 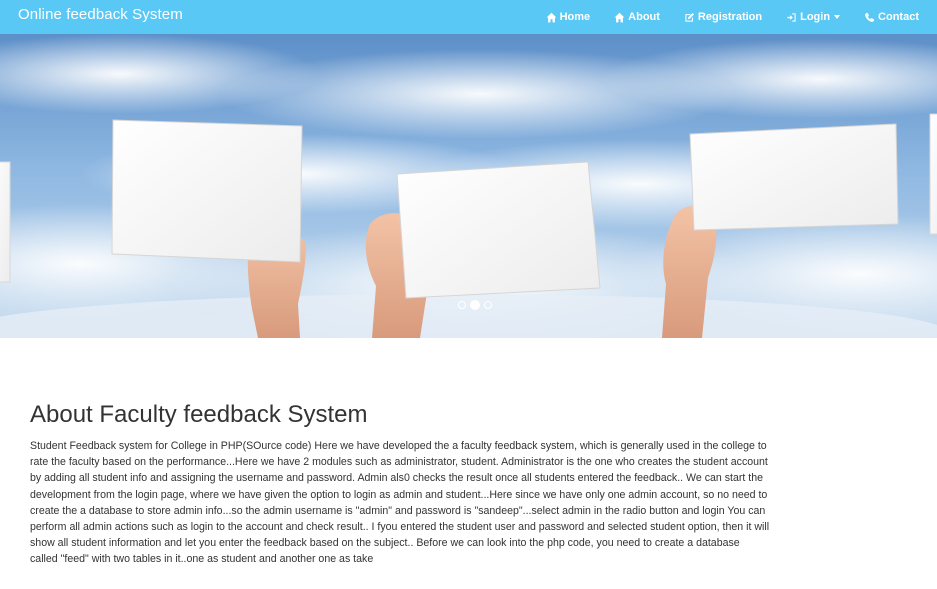 What do you see at coordinates (199, 414) in the screenshot?
I see `about-heading: About Faculty feedback System` at bounding box center [199, 414].